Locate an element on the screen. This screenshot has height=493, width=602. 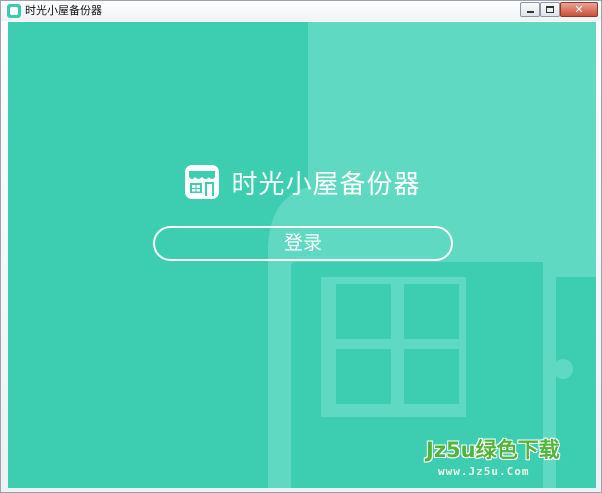
maximize-button is located at coordinates (550, 9).